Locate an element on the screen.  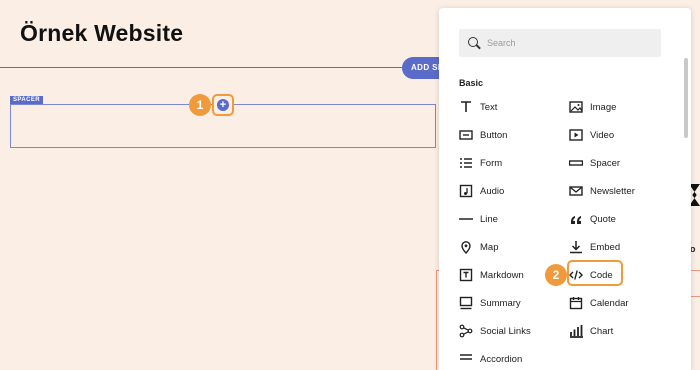
social-links-icon is located at coordinates (466, 331).